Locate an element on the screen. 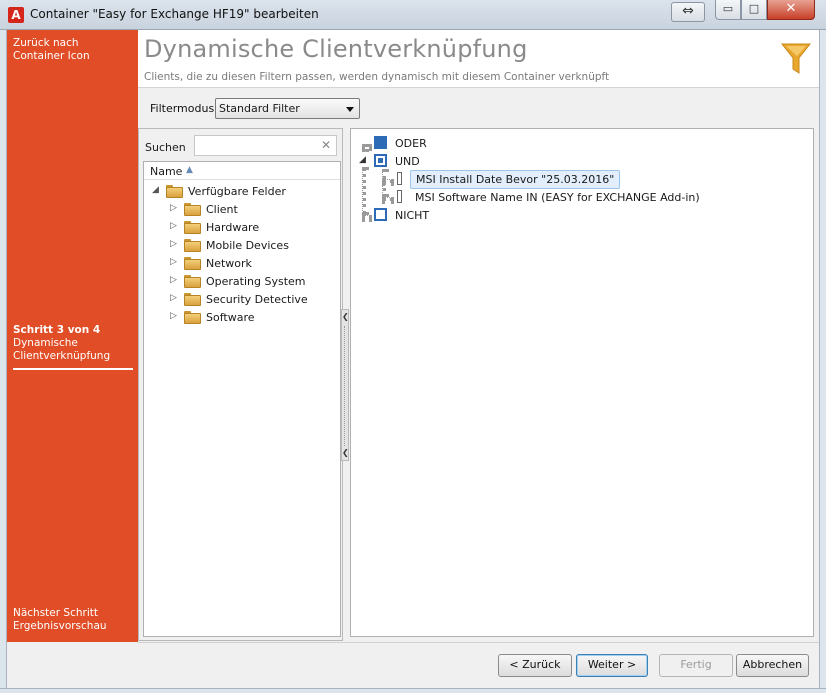 The height and width of the screenshot is (693, 826). tree-root-label: Verfügbare Felder is located at coordinates (237, 191).